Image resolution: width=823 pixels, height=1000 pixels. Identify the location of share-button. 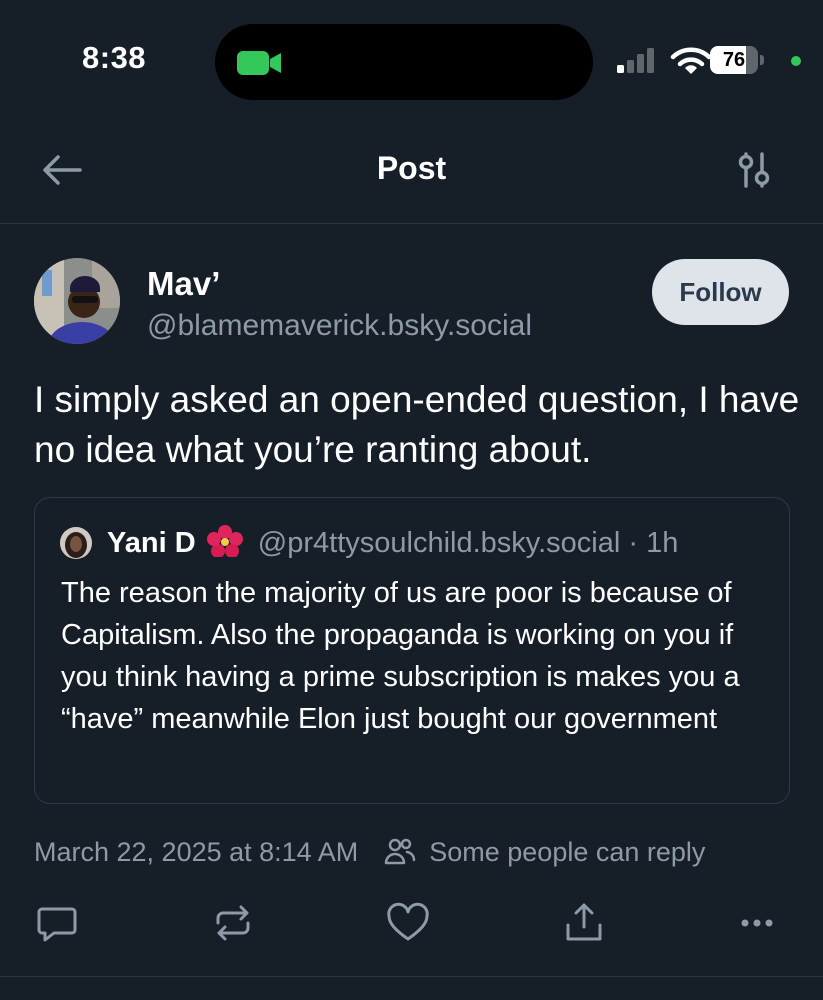
(584, 923).